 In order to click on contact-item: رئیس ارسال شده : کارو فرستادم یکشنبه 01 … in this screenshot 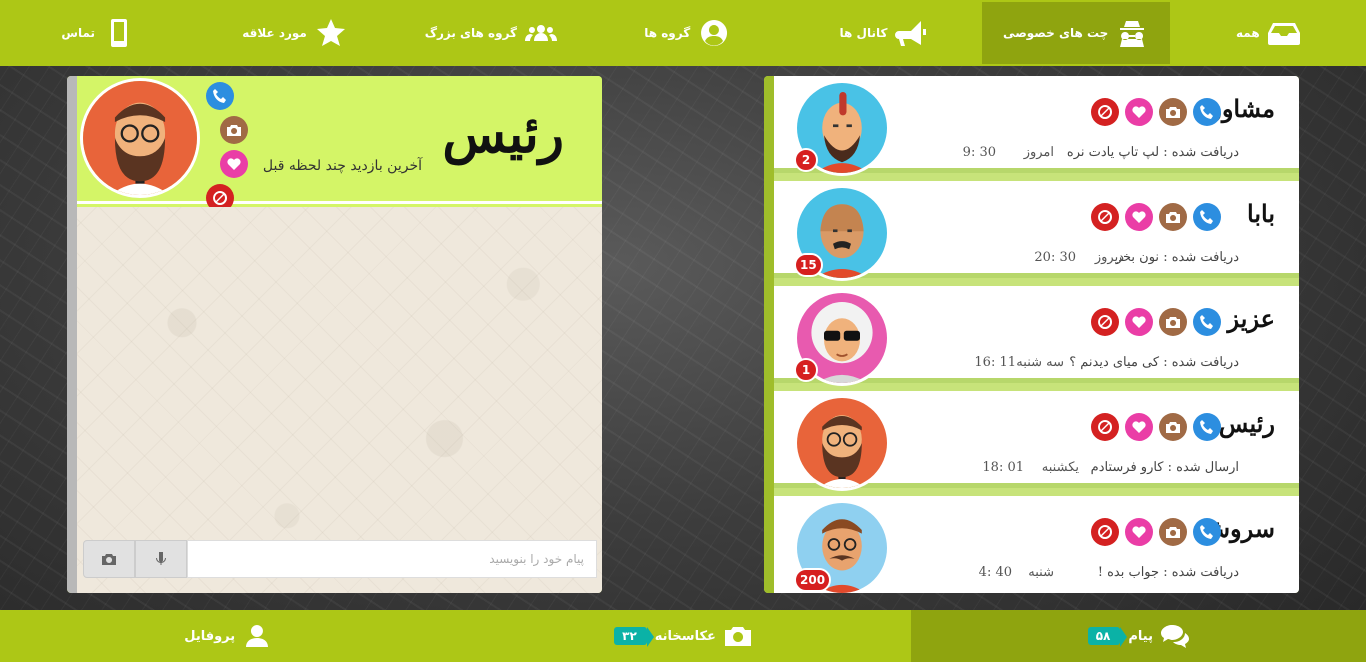, I will do `click(1036, 441)`.